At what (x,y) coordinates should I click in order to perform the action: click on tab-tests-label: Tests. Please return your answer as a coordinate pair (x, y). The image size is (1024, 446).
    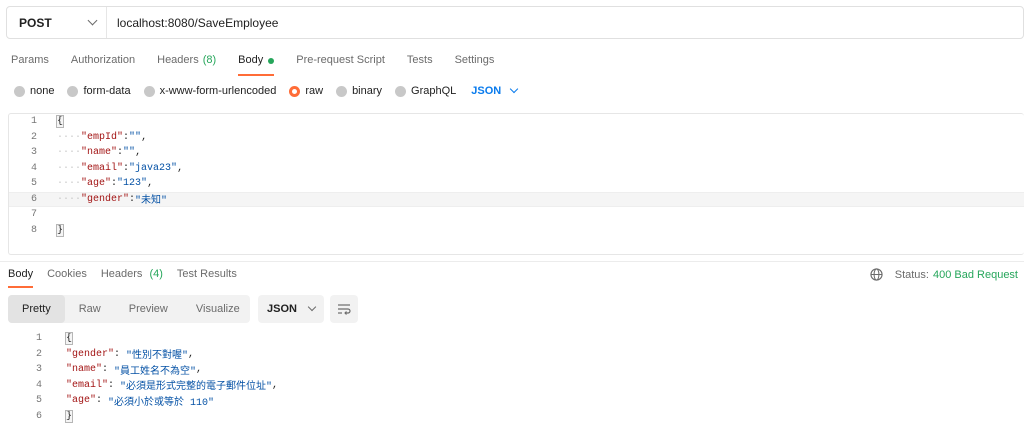
    Looking at the image, I should click on (419, 60).